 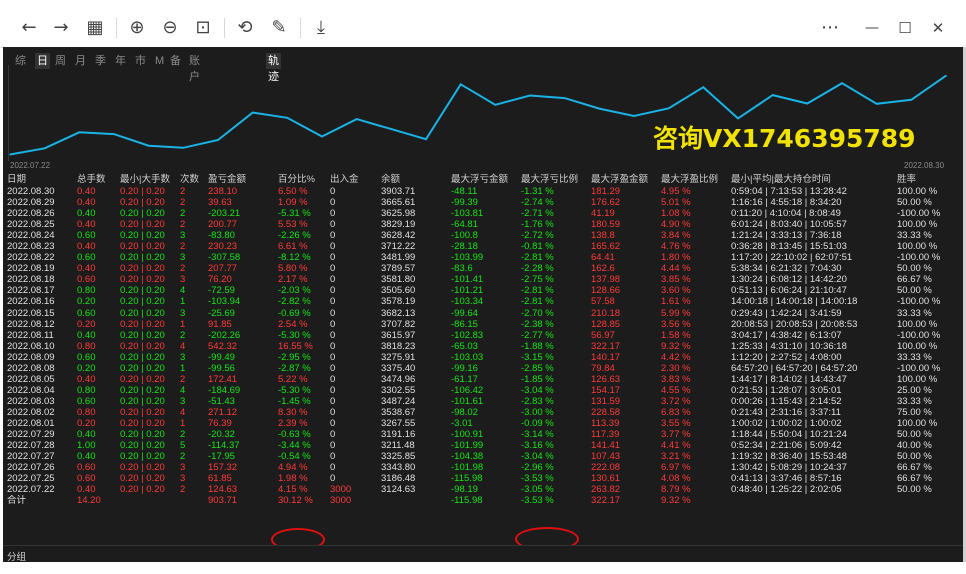 I want to click on cell-balance: 3628.42, so click(x=398, y=236).